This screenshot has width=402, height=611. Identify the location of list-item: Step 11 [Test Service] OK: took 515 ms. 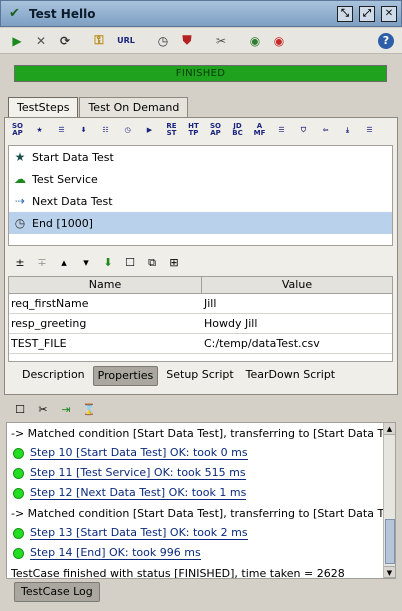
(201, 473).